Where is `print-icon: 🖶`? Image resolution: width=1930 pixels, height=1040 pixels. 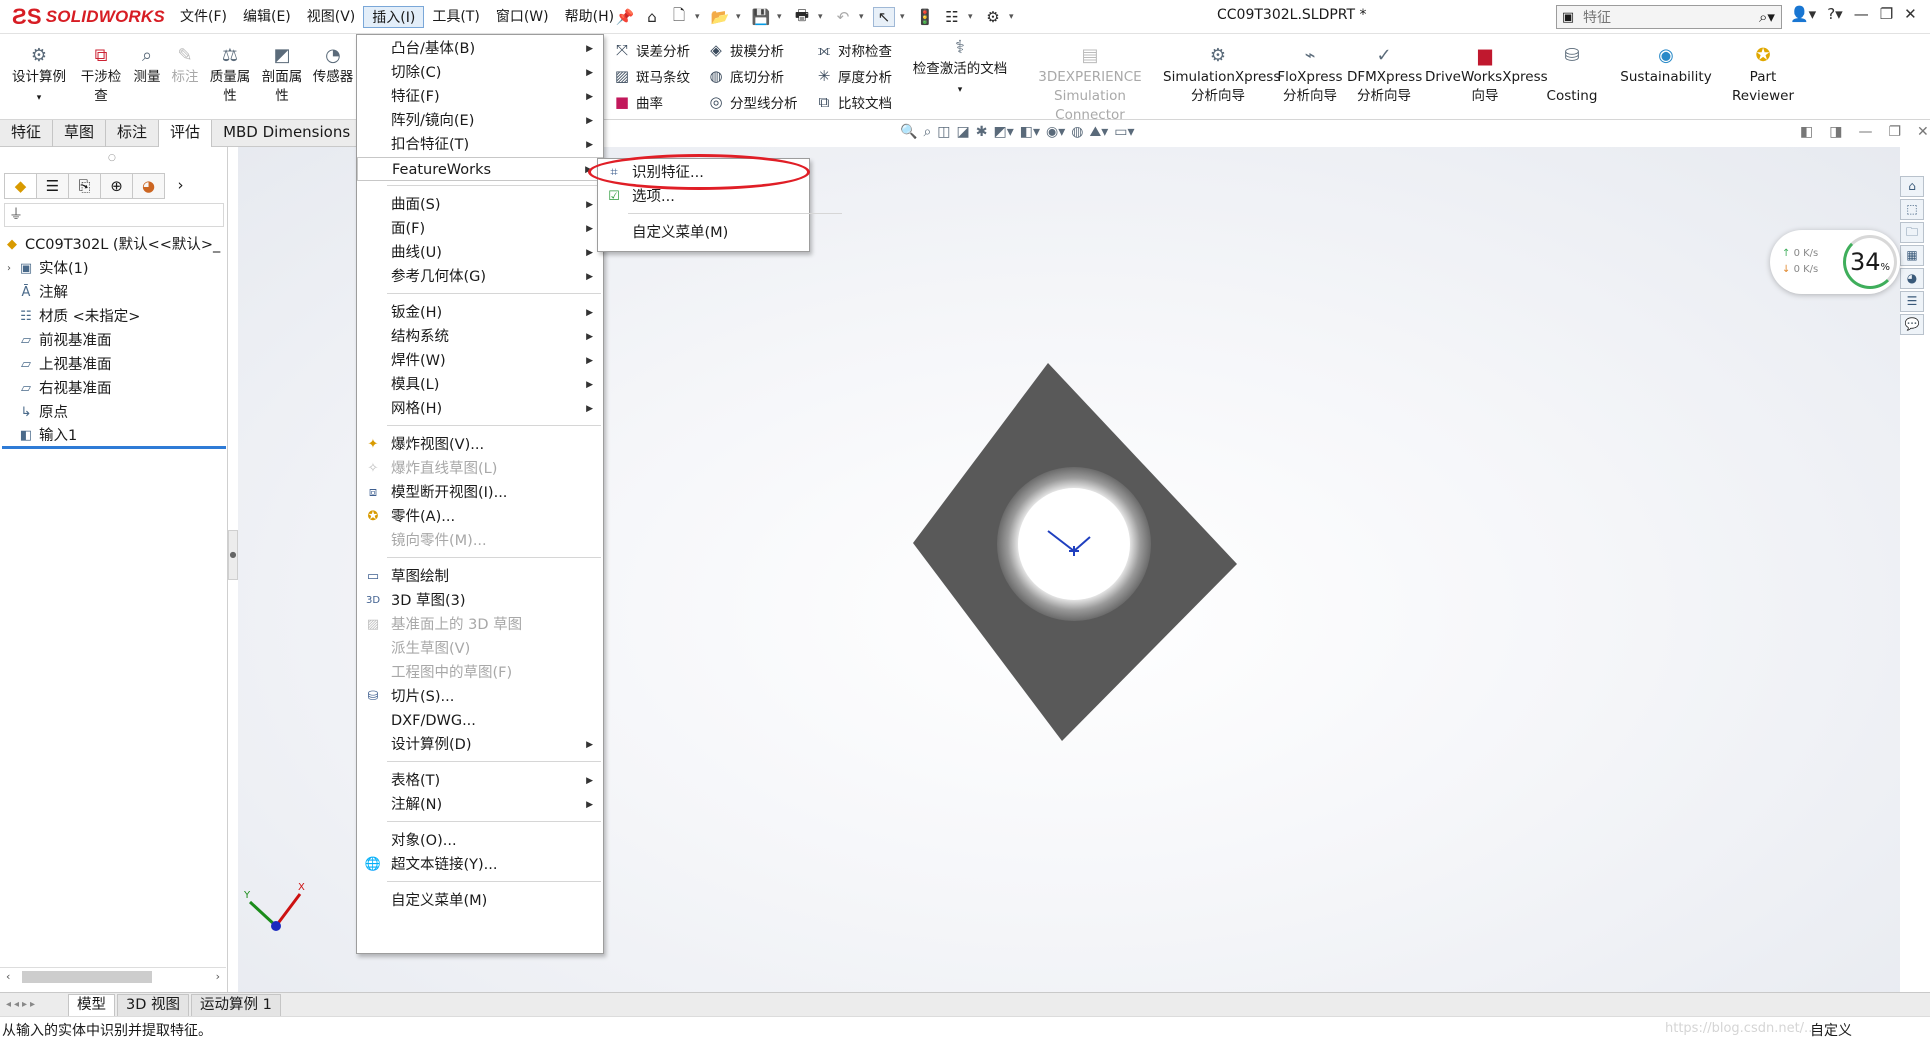
print-icon: 🖶 is located at coordinates (802, 17).